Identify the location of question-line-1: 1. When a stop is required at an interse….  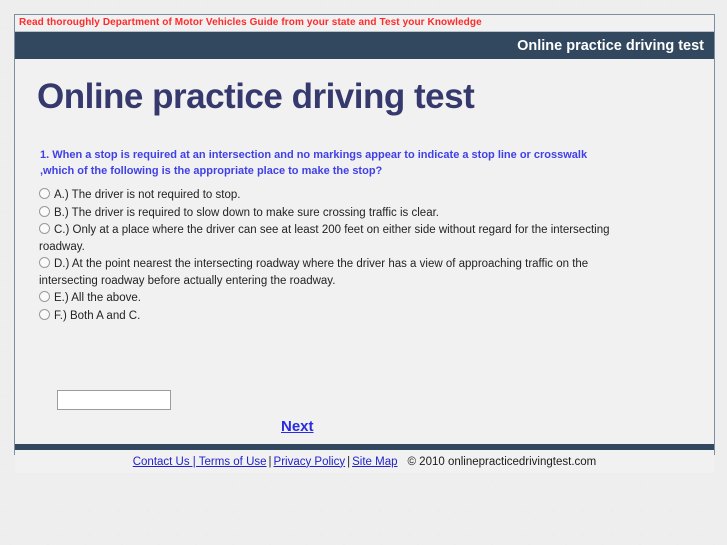
(314, 155).